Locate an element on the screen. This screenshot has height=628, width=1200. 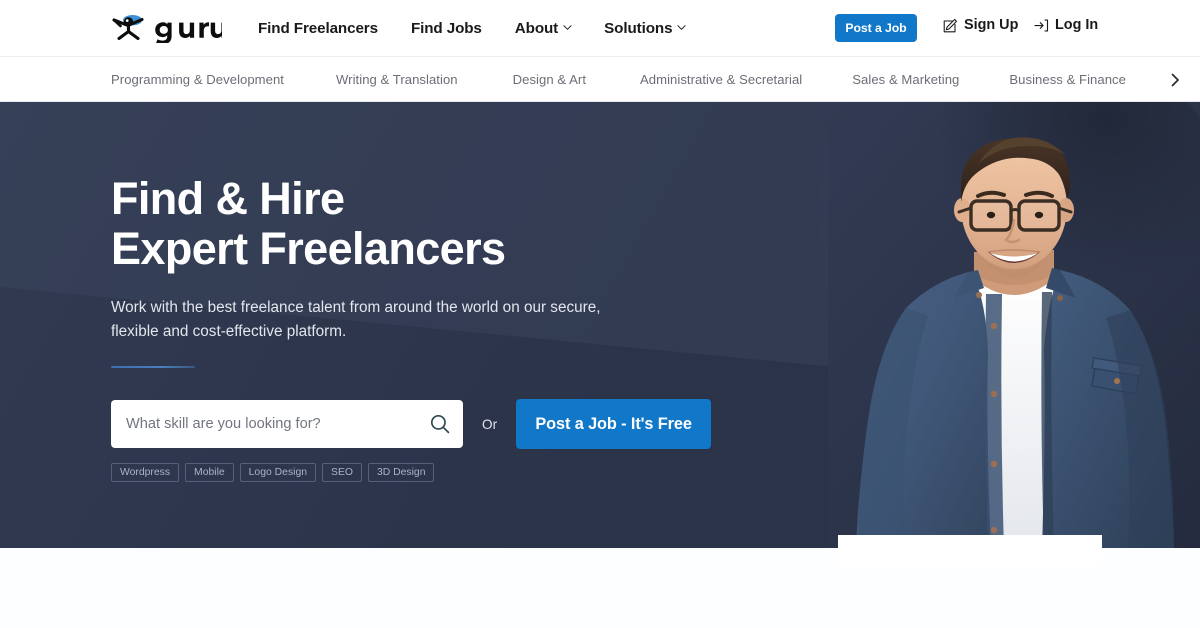
tag-seo: SEO is located at coordinates (342, 472).